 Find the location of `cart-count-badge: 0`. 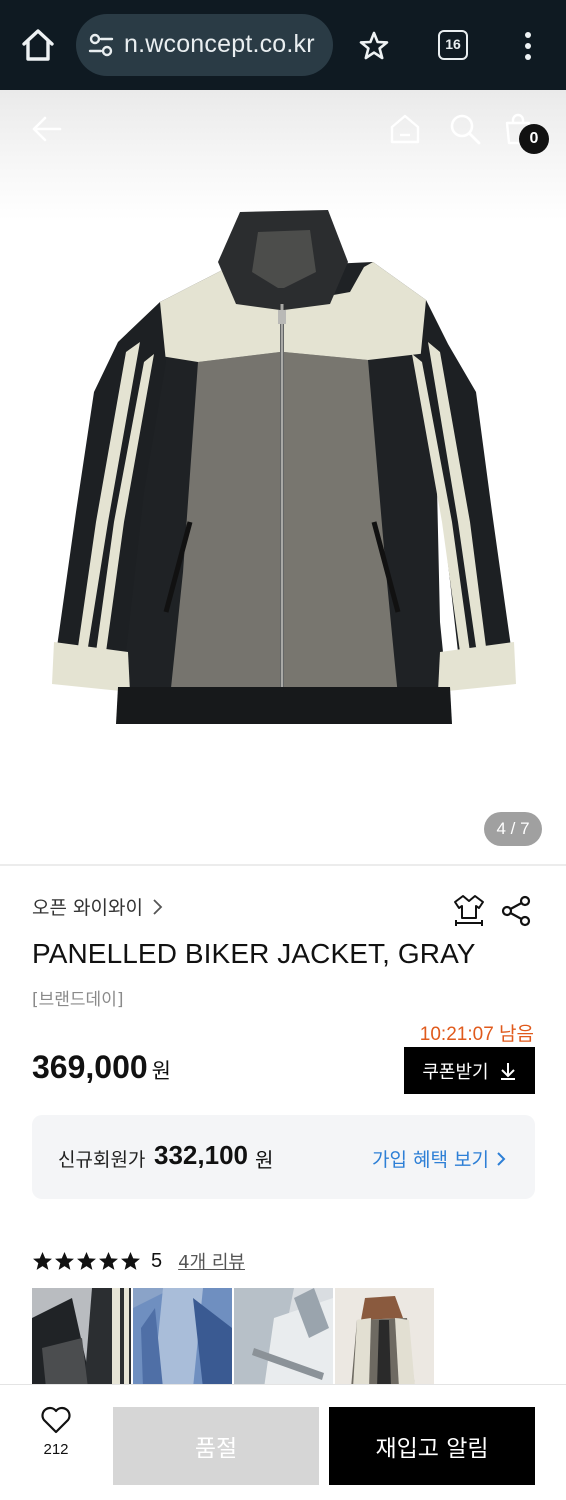

cart-count-badge: 0 is located at coordinates (534, 139).